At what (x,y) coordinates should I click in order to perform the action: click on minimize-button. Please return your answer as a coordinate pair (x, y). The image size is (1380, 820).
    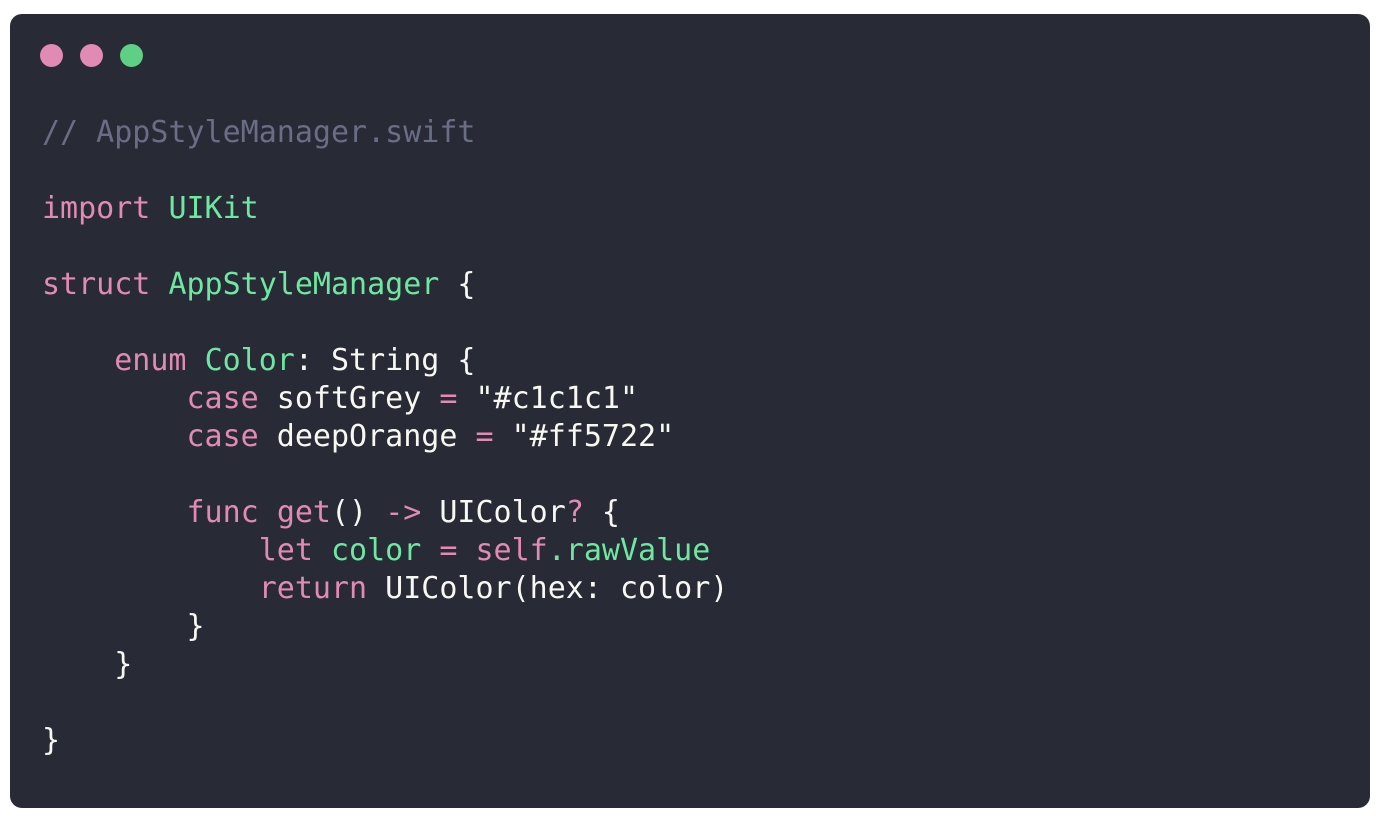
    Looking at the image, I should click on (91, 55).